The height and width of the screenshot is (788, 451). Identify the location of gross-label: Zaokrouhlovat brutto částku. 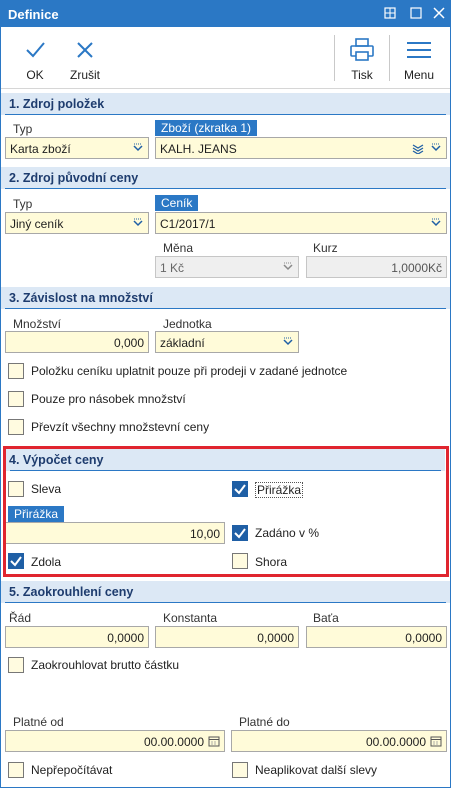
(105, 665).